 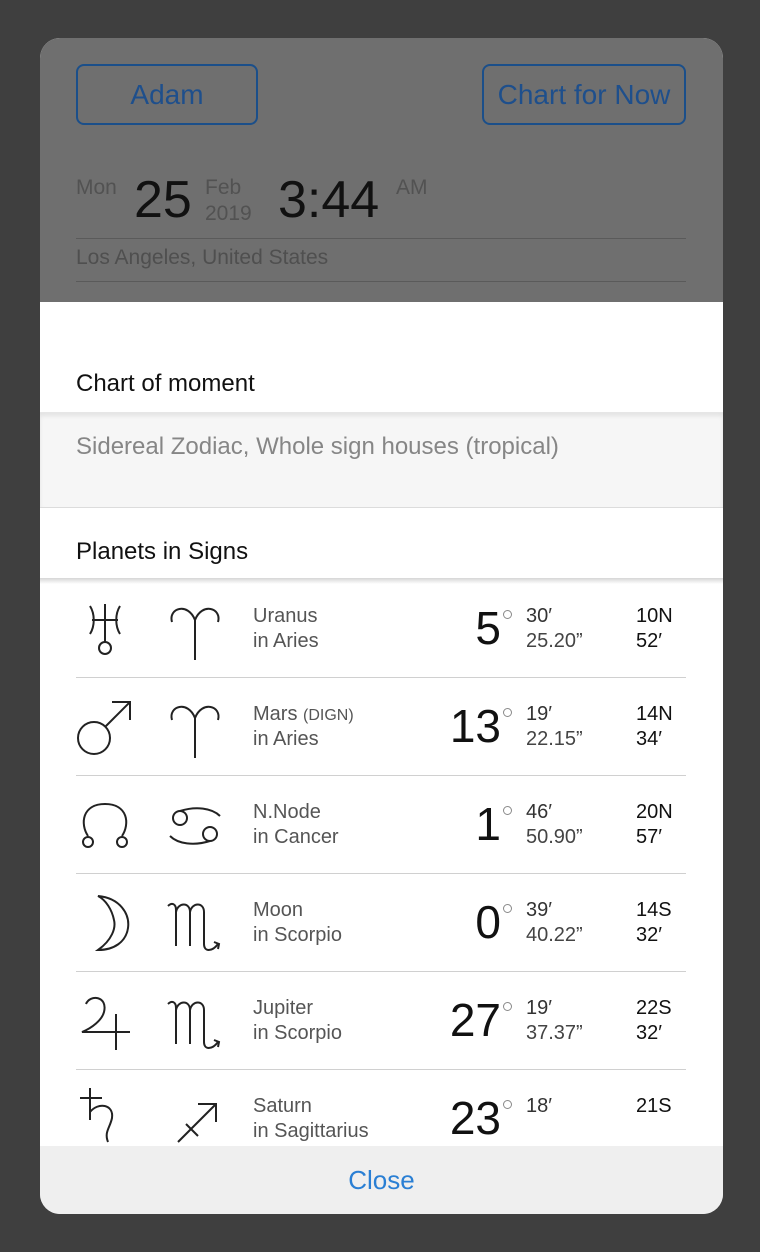 What do you see at coordinates (539, 812) in the screenshot?
I see `minutes-value: 46′` at bounding box center [539, 812].